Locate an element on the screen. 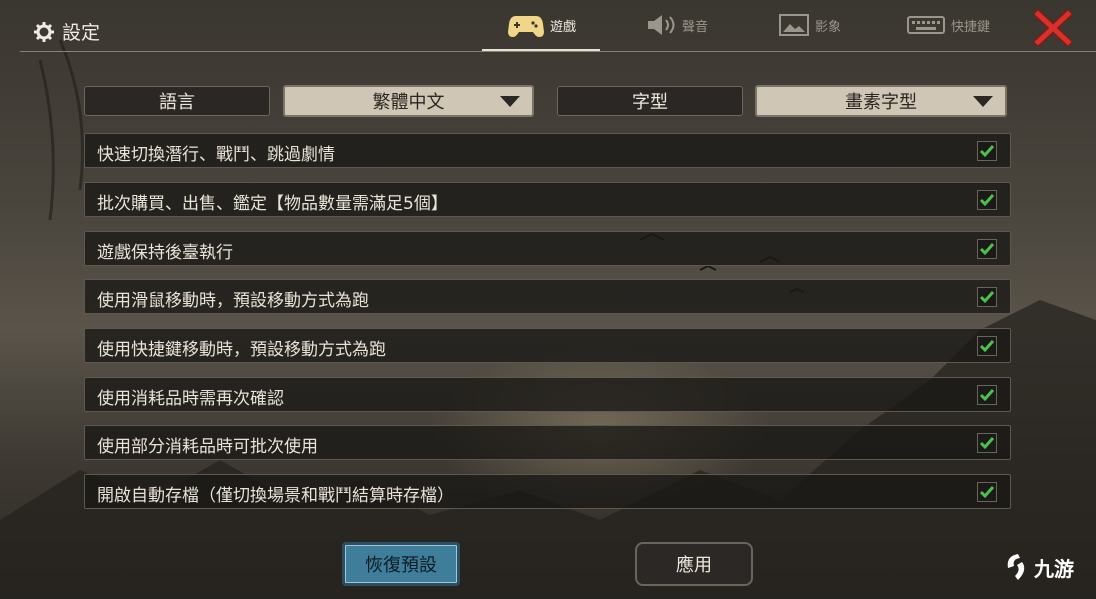 This screenshot has width=1096, height=599. option-row: 使用消耗品時需再次確認 is located at coordinates (547, 394).